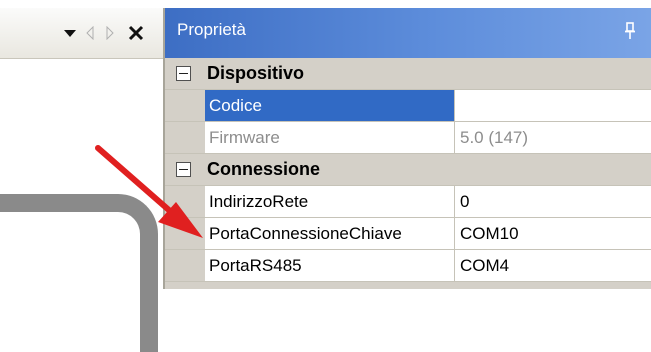  I want to click on property-name-cell: IndirizzoRete, so click(330, 201).